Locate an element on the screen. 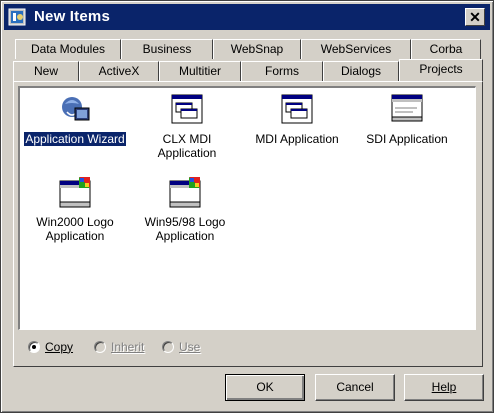 The width and height of the screenshot is (494, 413). tab-webservices: WebServices is located at coordinates (356, 49).